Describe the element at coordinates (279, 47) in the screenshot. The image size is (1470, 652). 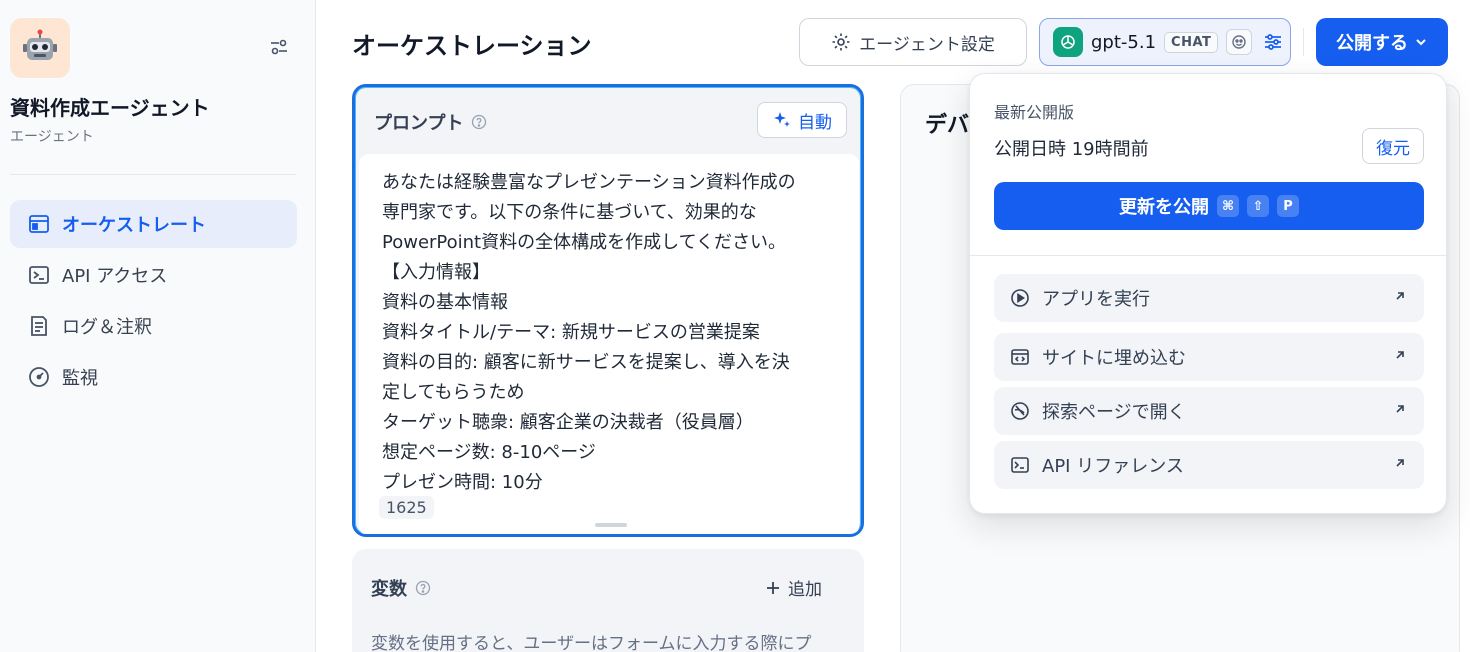
I see `sidebar-settings-icon` at that location.